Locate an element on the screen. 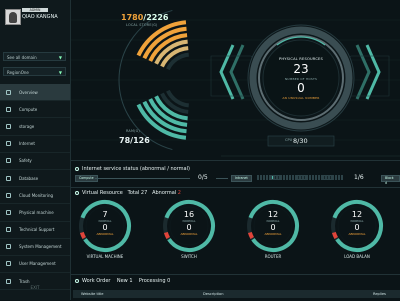 This screenshot has height=301, width=400. avatar is located at coordinates (13, 17).